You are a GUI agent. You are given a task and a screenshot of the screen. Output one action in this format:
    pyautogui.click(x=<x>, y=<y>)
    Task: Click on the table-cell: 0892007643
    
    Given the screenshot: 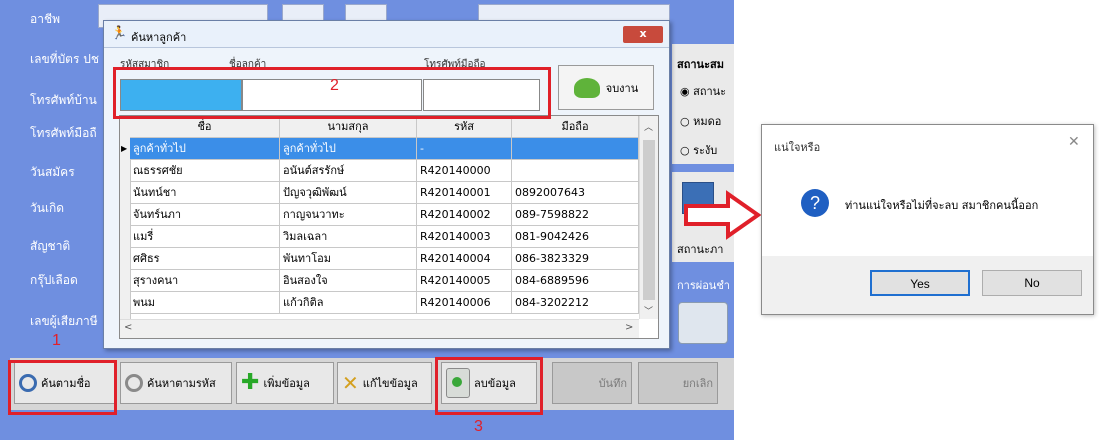 What is the action you would take?
    pyautogui.click(x=575, y=193)
    